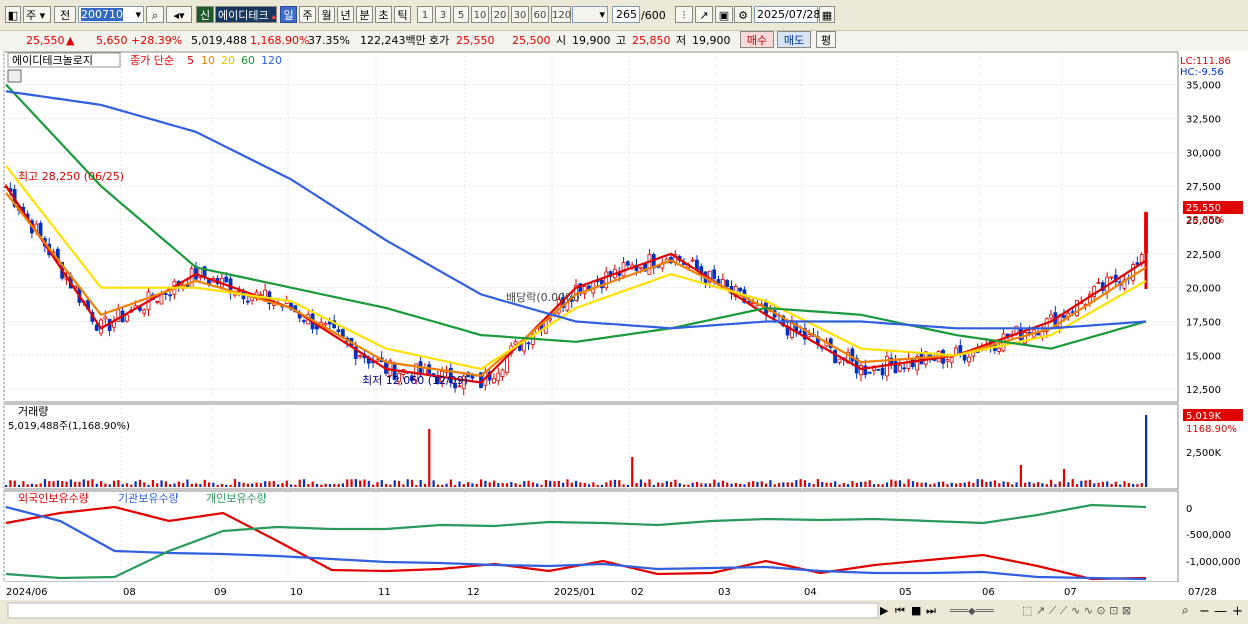  I want to click on search-icon: ⌕, so click(155, 14).